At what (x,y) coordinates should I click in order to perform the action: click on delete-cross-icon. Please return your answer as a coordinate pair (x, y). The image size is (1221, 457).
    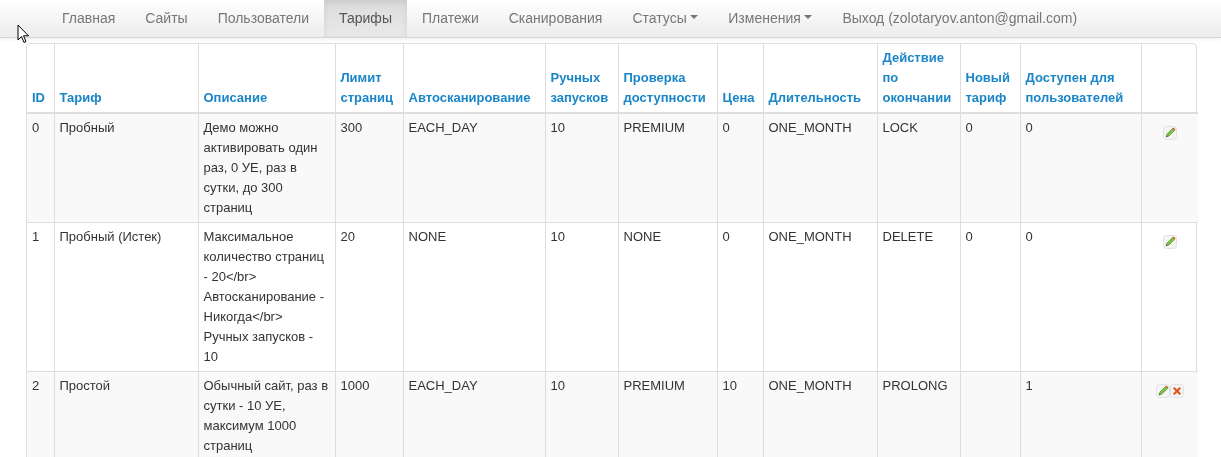
    Looking at the image, I should click on (1176, 390).